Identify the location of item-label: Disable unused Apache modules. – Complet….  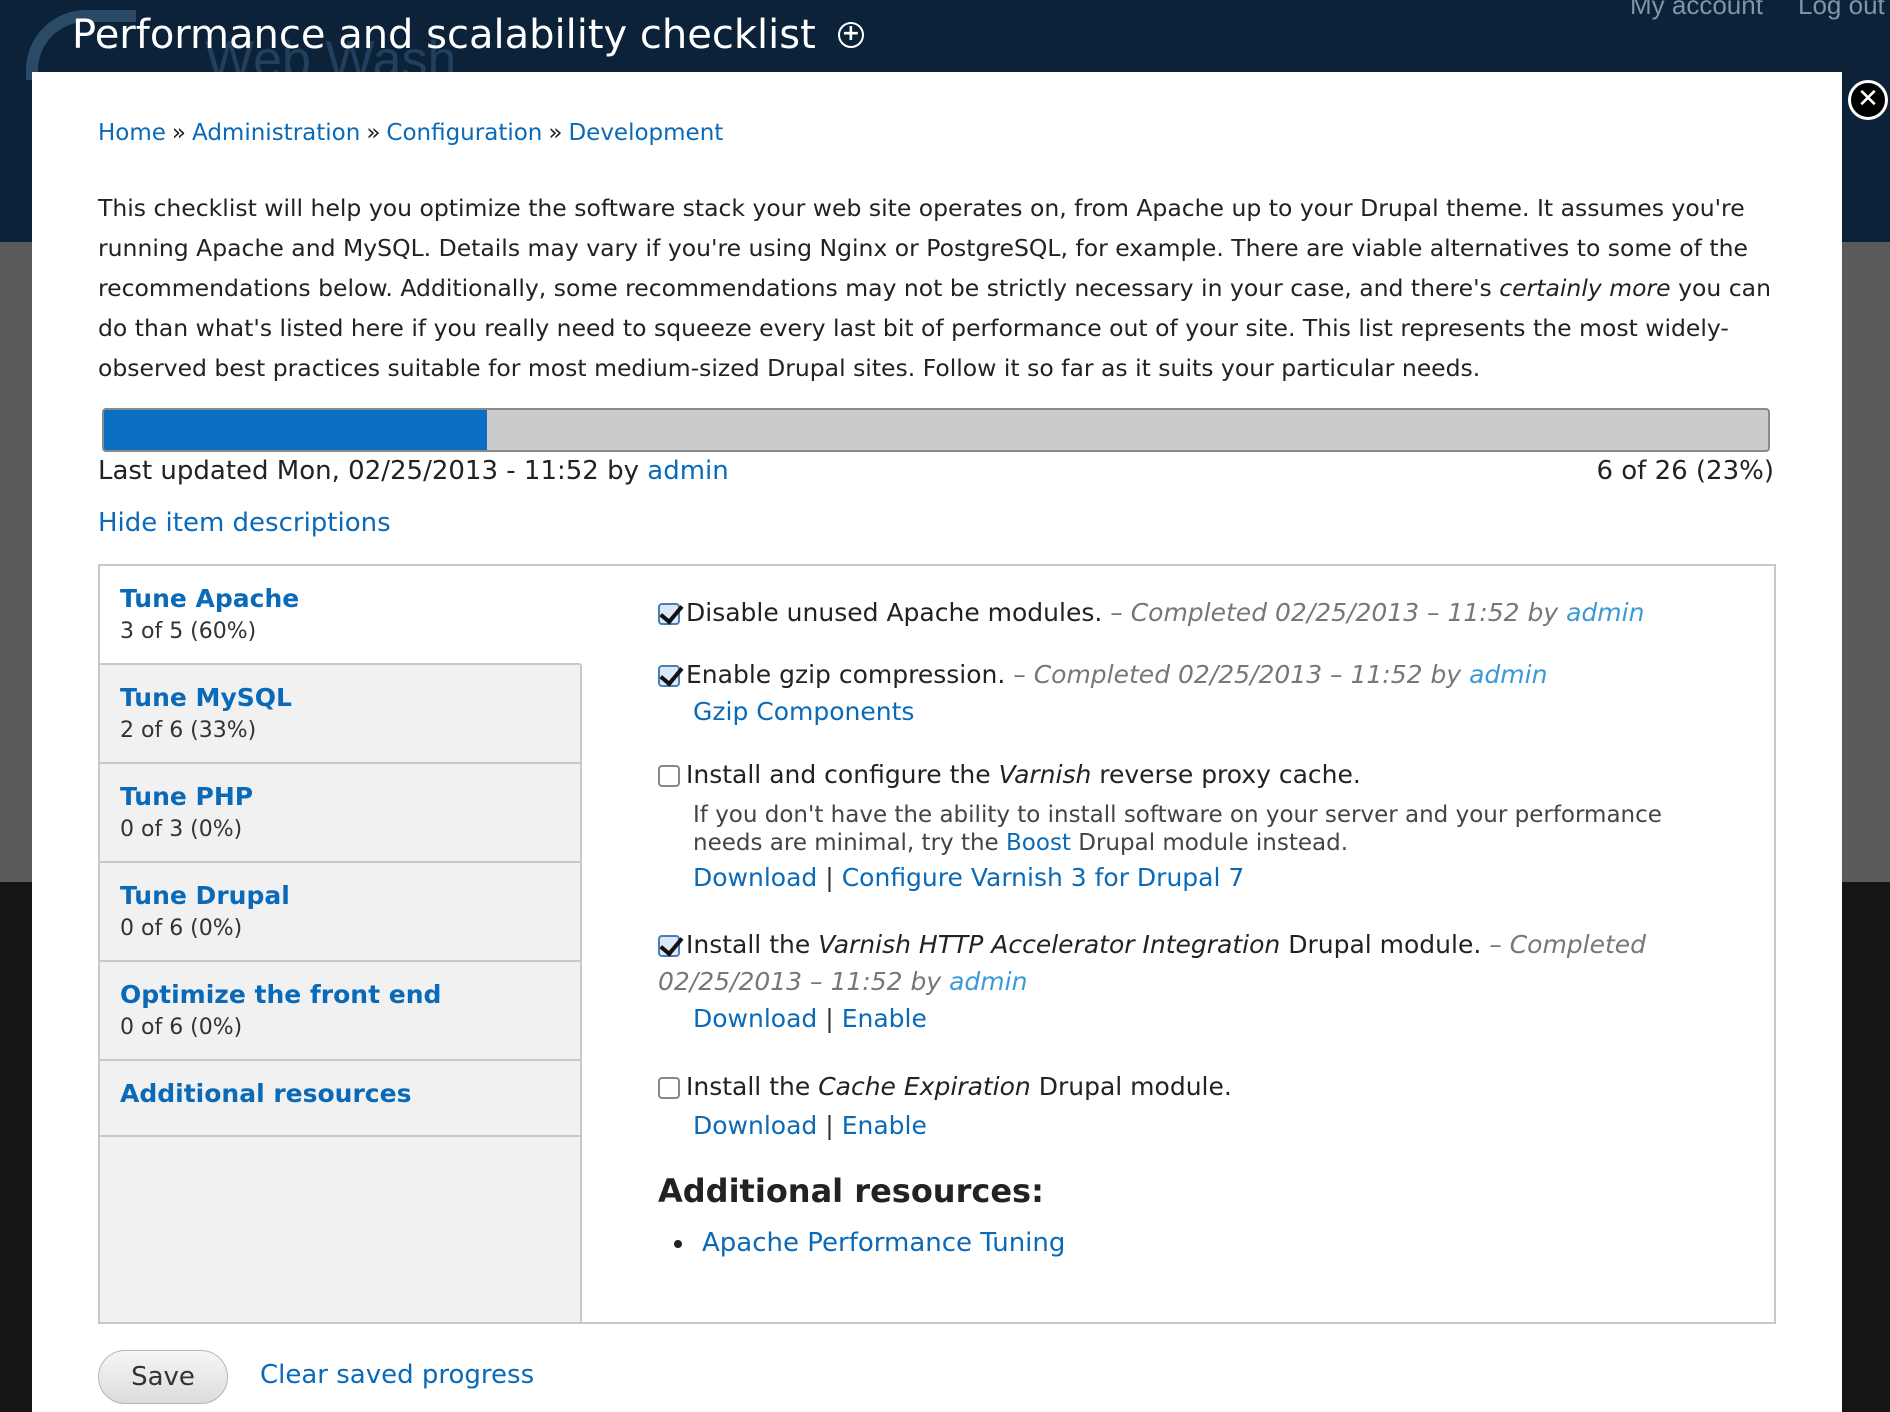
(1165, 612).